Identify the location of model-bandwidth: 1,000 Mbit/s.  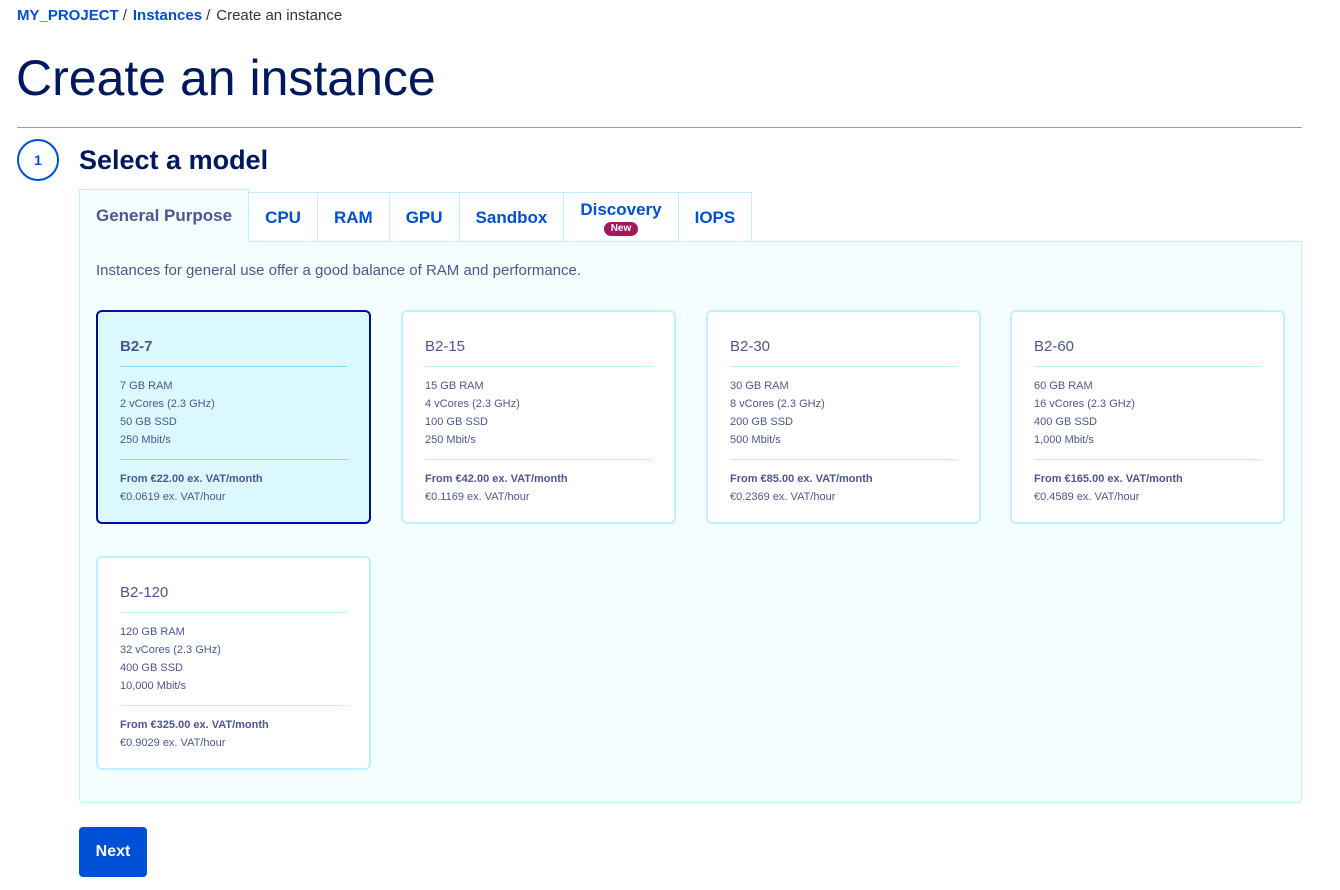
(1064, 440).